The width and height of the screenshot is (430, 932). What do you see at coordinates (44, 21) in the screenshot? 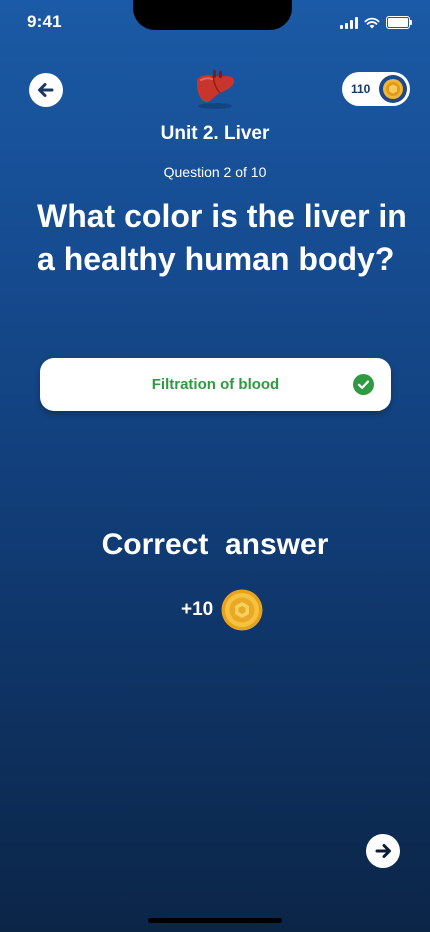
I see `status-time: 9:41` at bounding box center [44, 21].